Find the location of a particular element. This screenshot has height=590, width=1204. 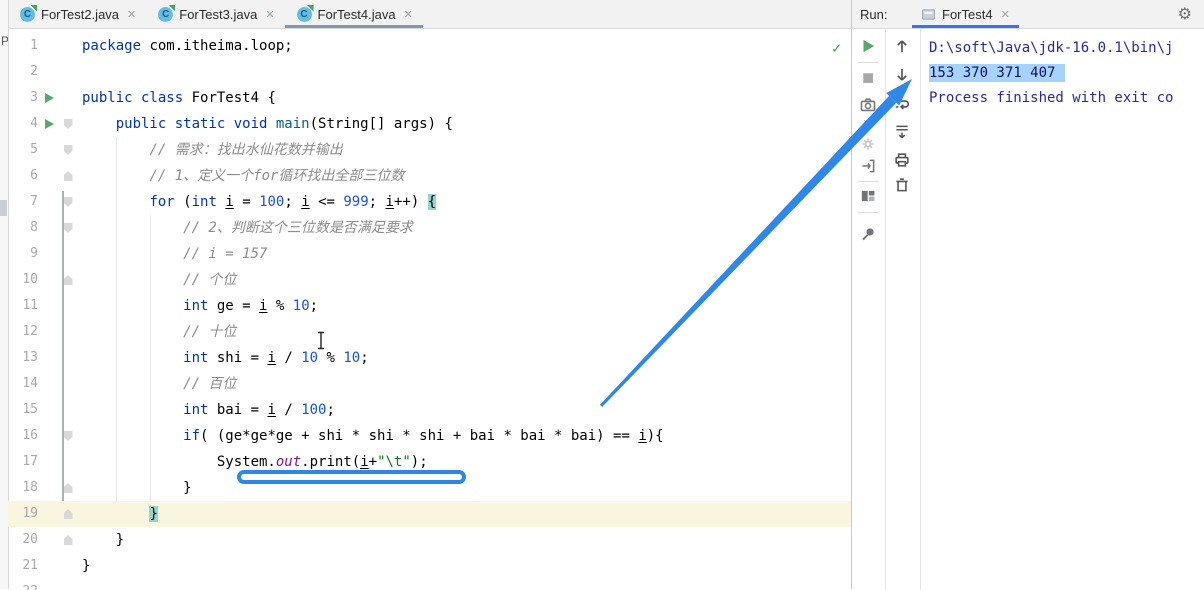

line-number: 2 is located at coordinates (23, 72).